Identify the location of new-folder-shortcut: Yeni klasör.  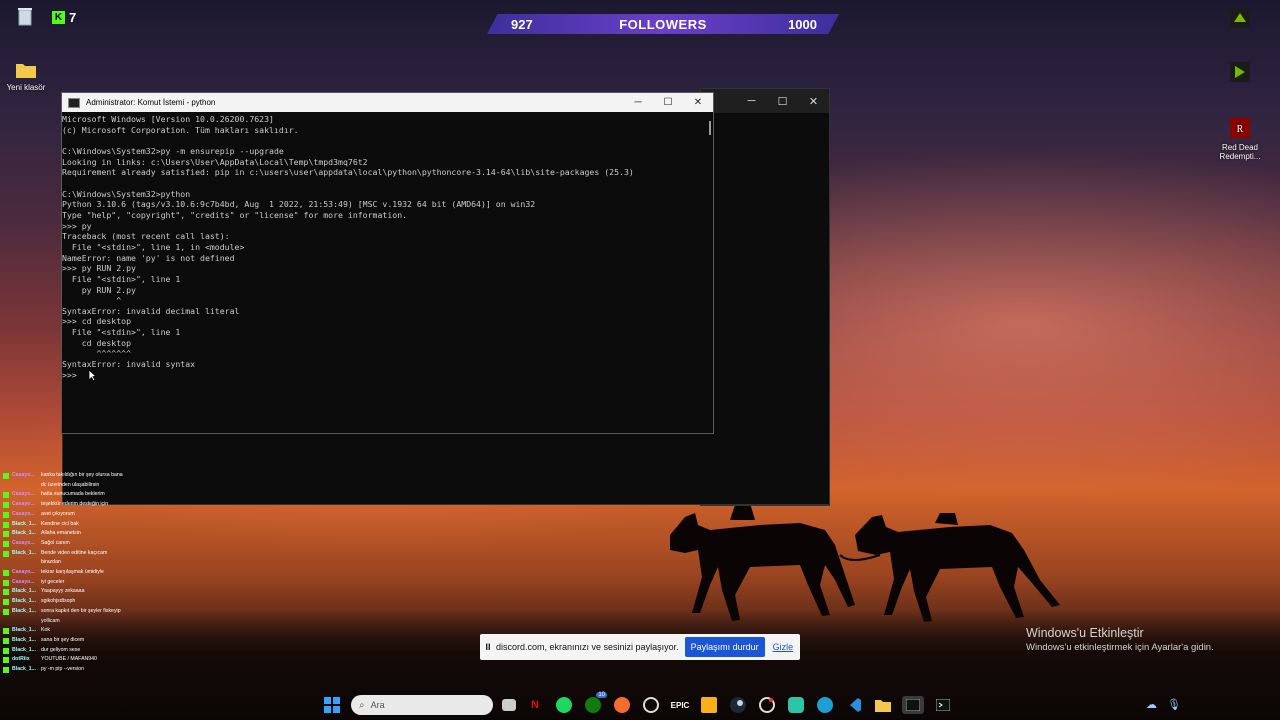
(28, 77).